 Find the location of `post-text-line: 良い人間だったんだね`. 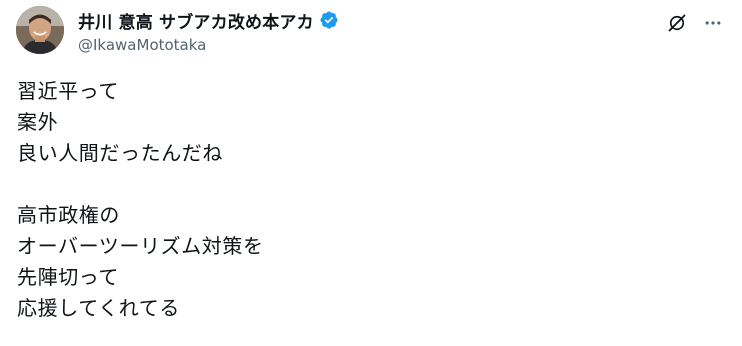

post-text-line: 良い人間だったんだね is located at coordinates (120, 153).